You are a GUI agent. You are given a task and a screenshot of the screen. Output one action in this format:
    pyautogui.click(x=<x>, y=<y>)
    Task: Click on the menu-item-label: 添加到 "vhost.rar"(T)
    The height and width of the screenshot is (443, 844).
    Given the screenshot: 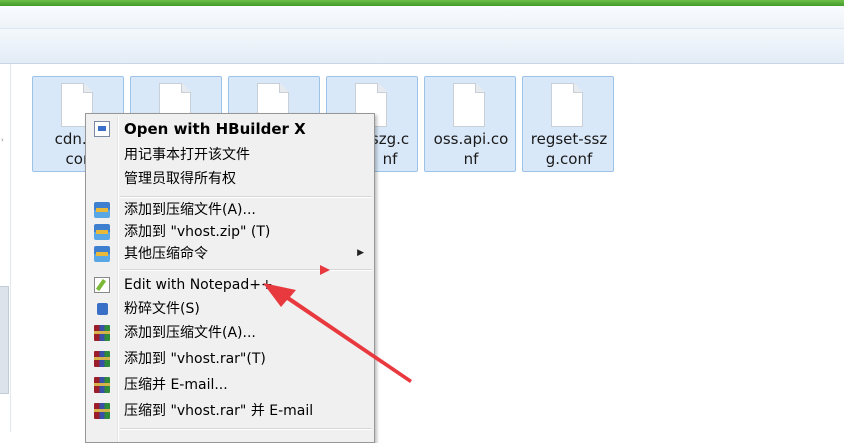 What is the action you would take?
    pyautogui.click(x=195, y=359)
    